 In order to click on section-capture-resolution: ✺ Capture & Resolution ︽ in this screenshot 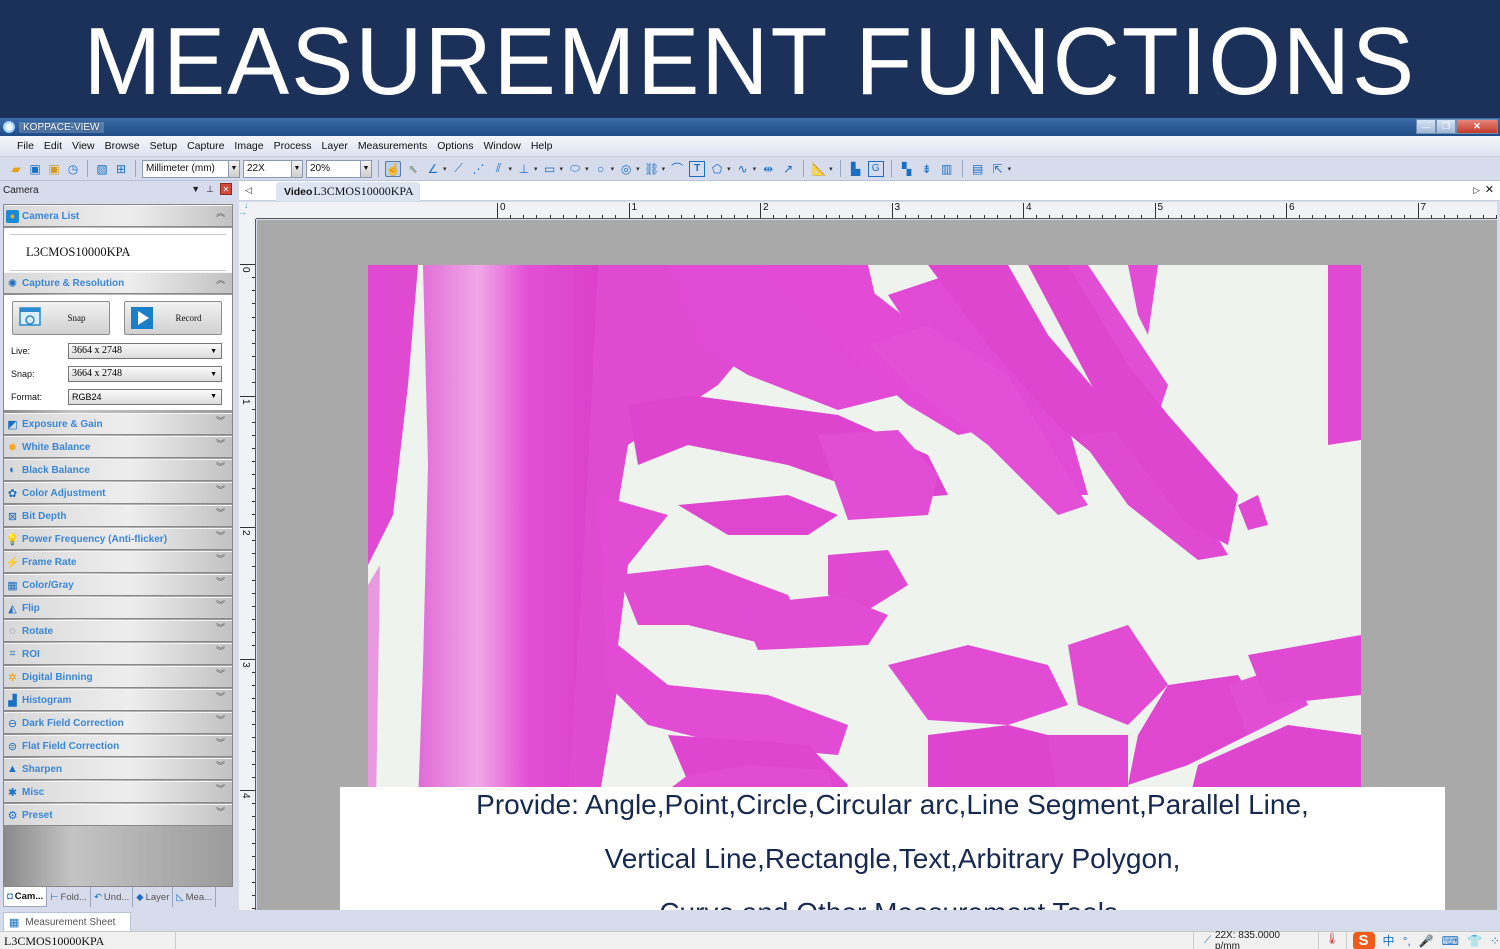, I will do `click(118, 283)`.